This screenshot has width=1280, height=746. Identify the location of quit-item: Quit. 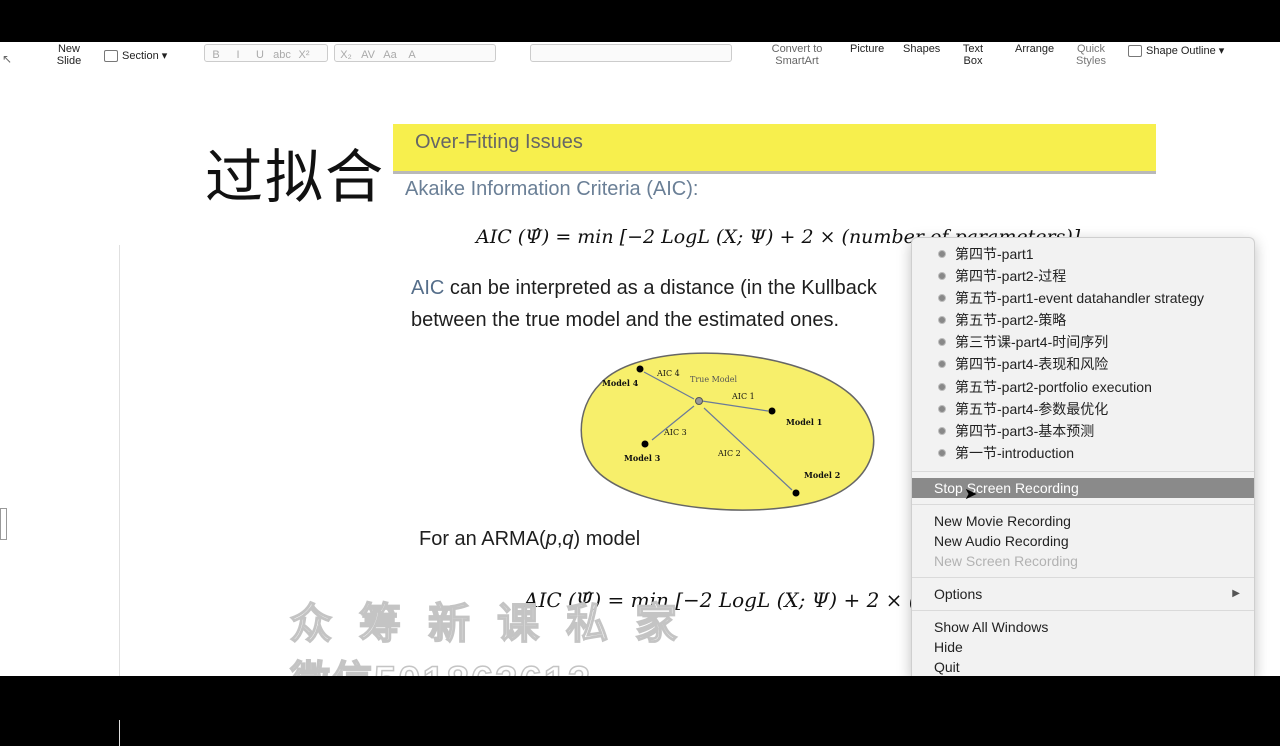
(1083, 667).